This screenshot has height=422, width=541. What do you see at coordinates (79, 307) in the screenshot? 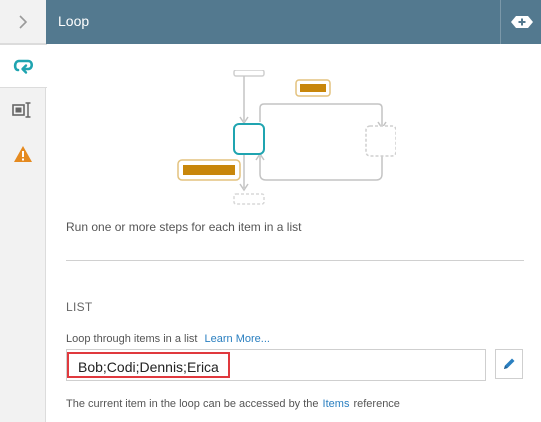
I see `list-section-title: LIST` at bounding box center [79, 307].